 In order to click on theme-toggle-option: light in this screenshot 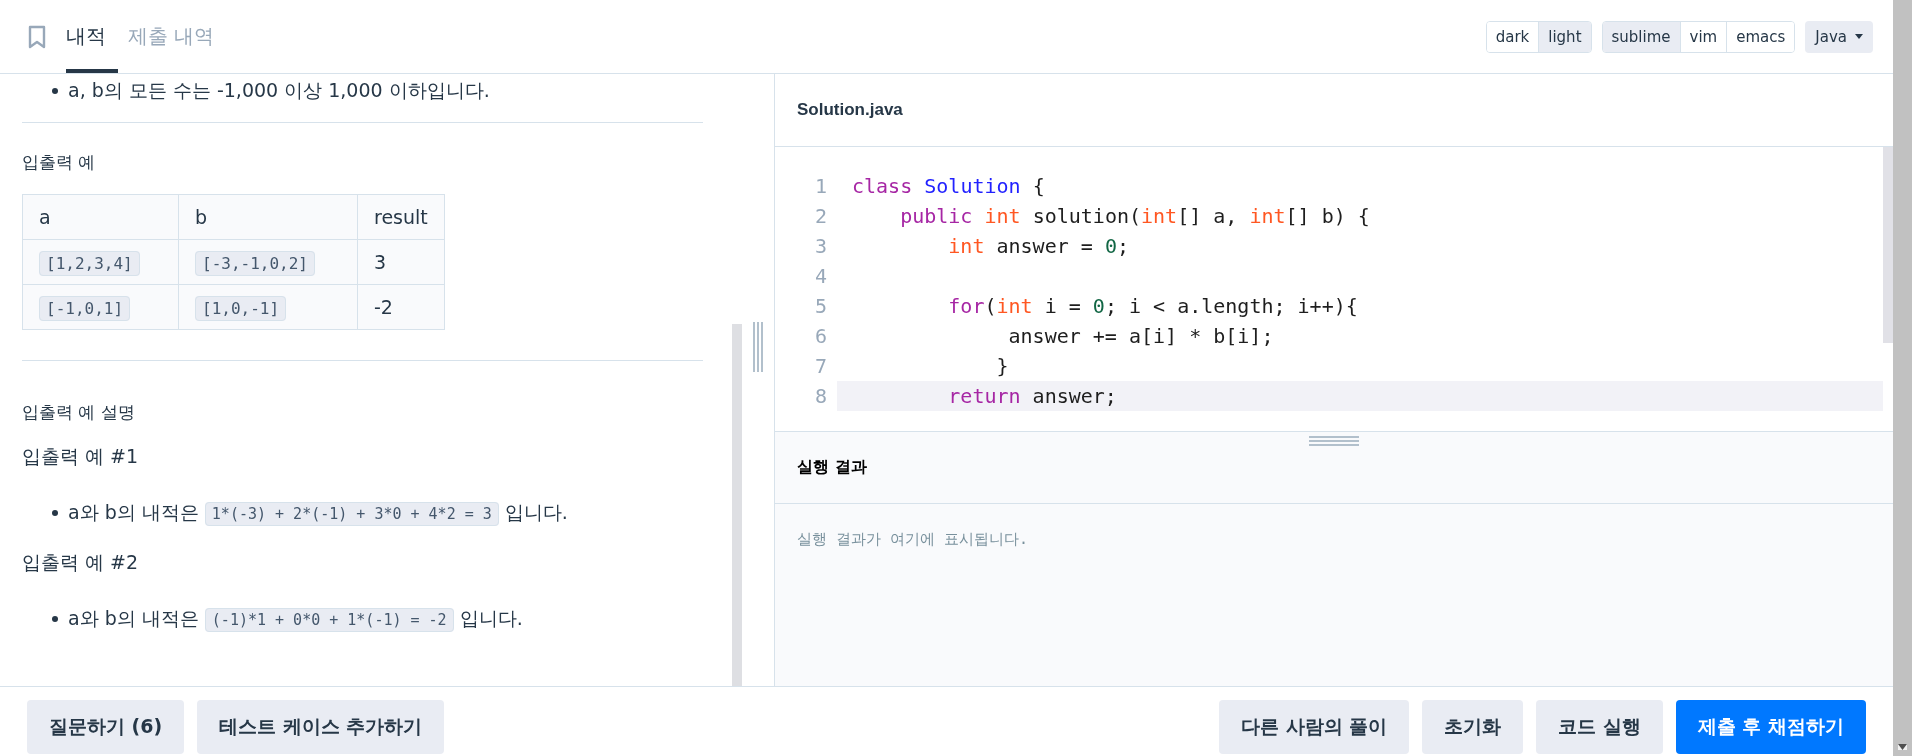, I will do `click(1564, 36)`.